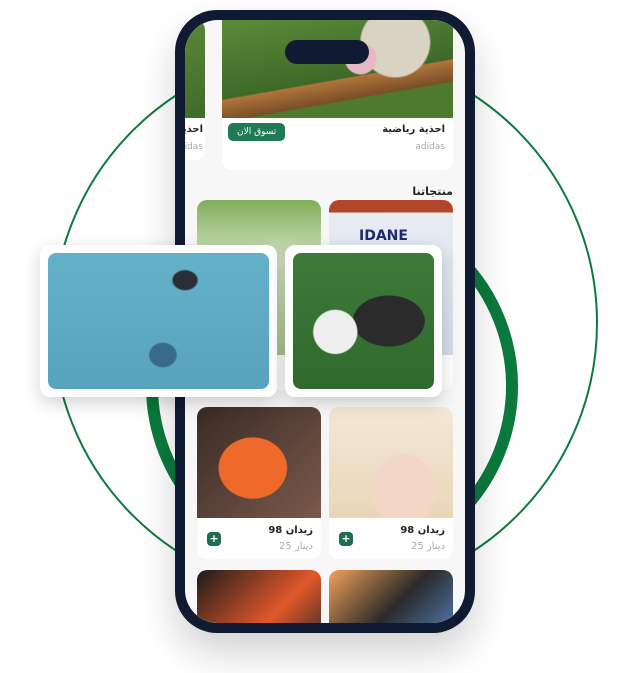  I want to click on jersey-print: IDANE, so click(383, 236).